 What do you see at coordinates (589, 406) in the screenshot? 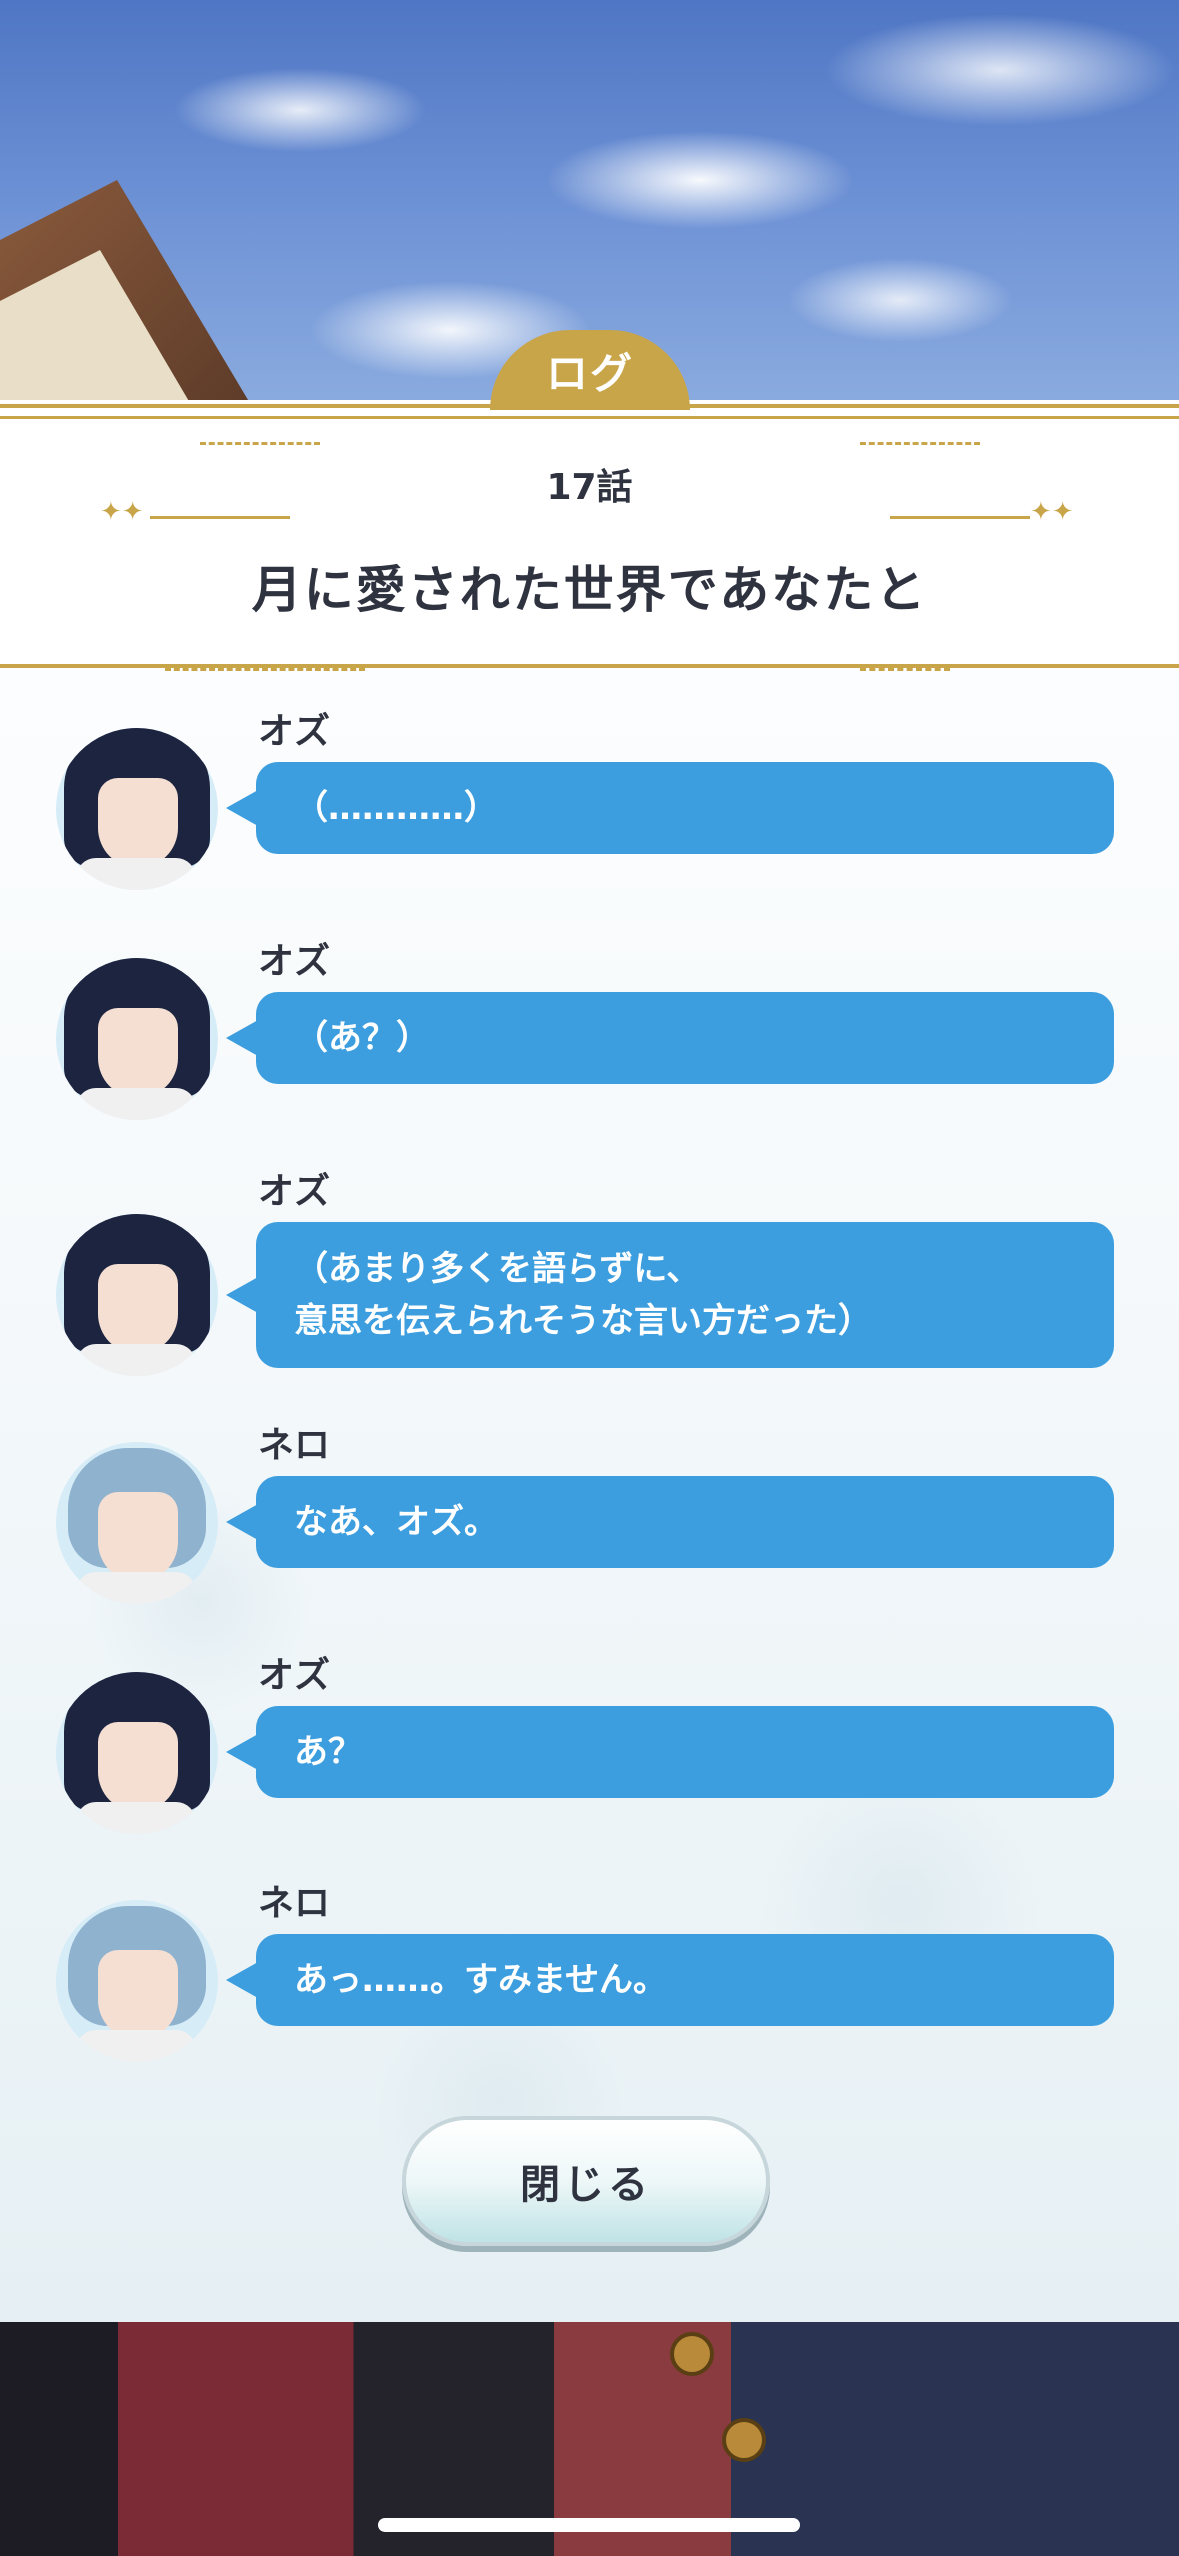
I see `top-gold-line` at bounding box center [589, 406].